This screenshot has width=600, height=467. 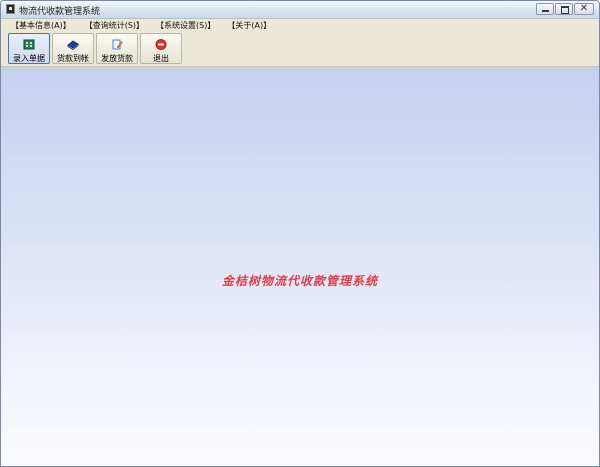 I want to click on menu-about: 【关于(A)】, so click(x=249, y=25).